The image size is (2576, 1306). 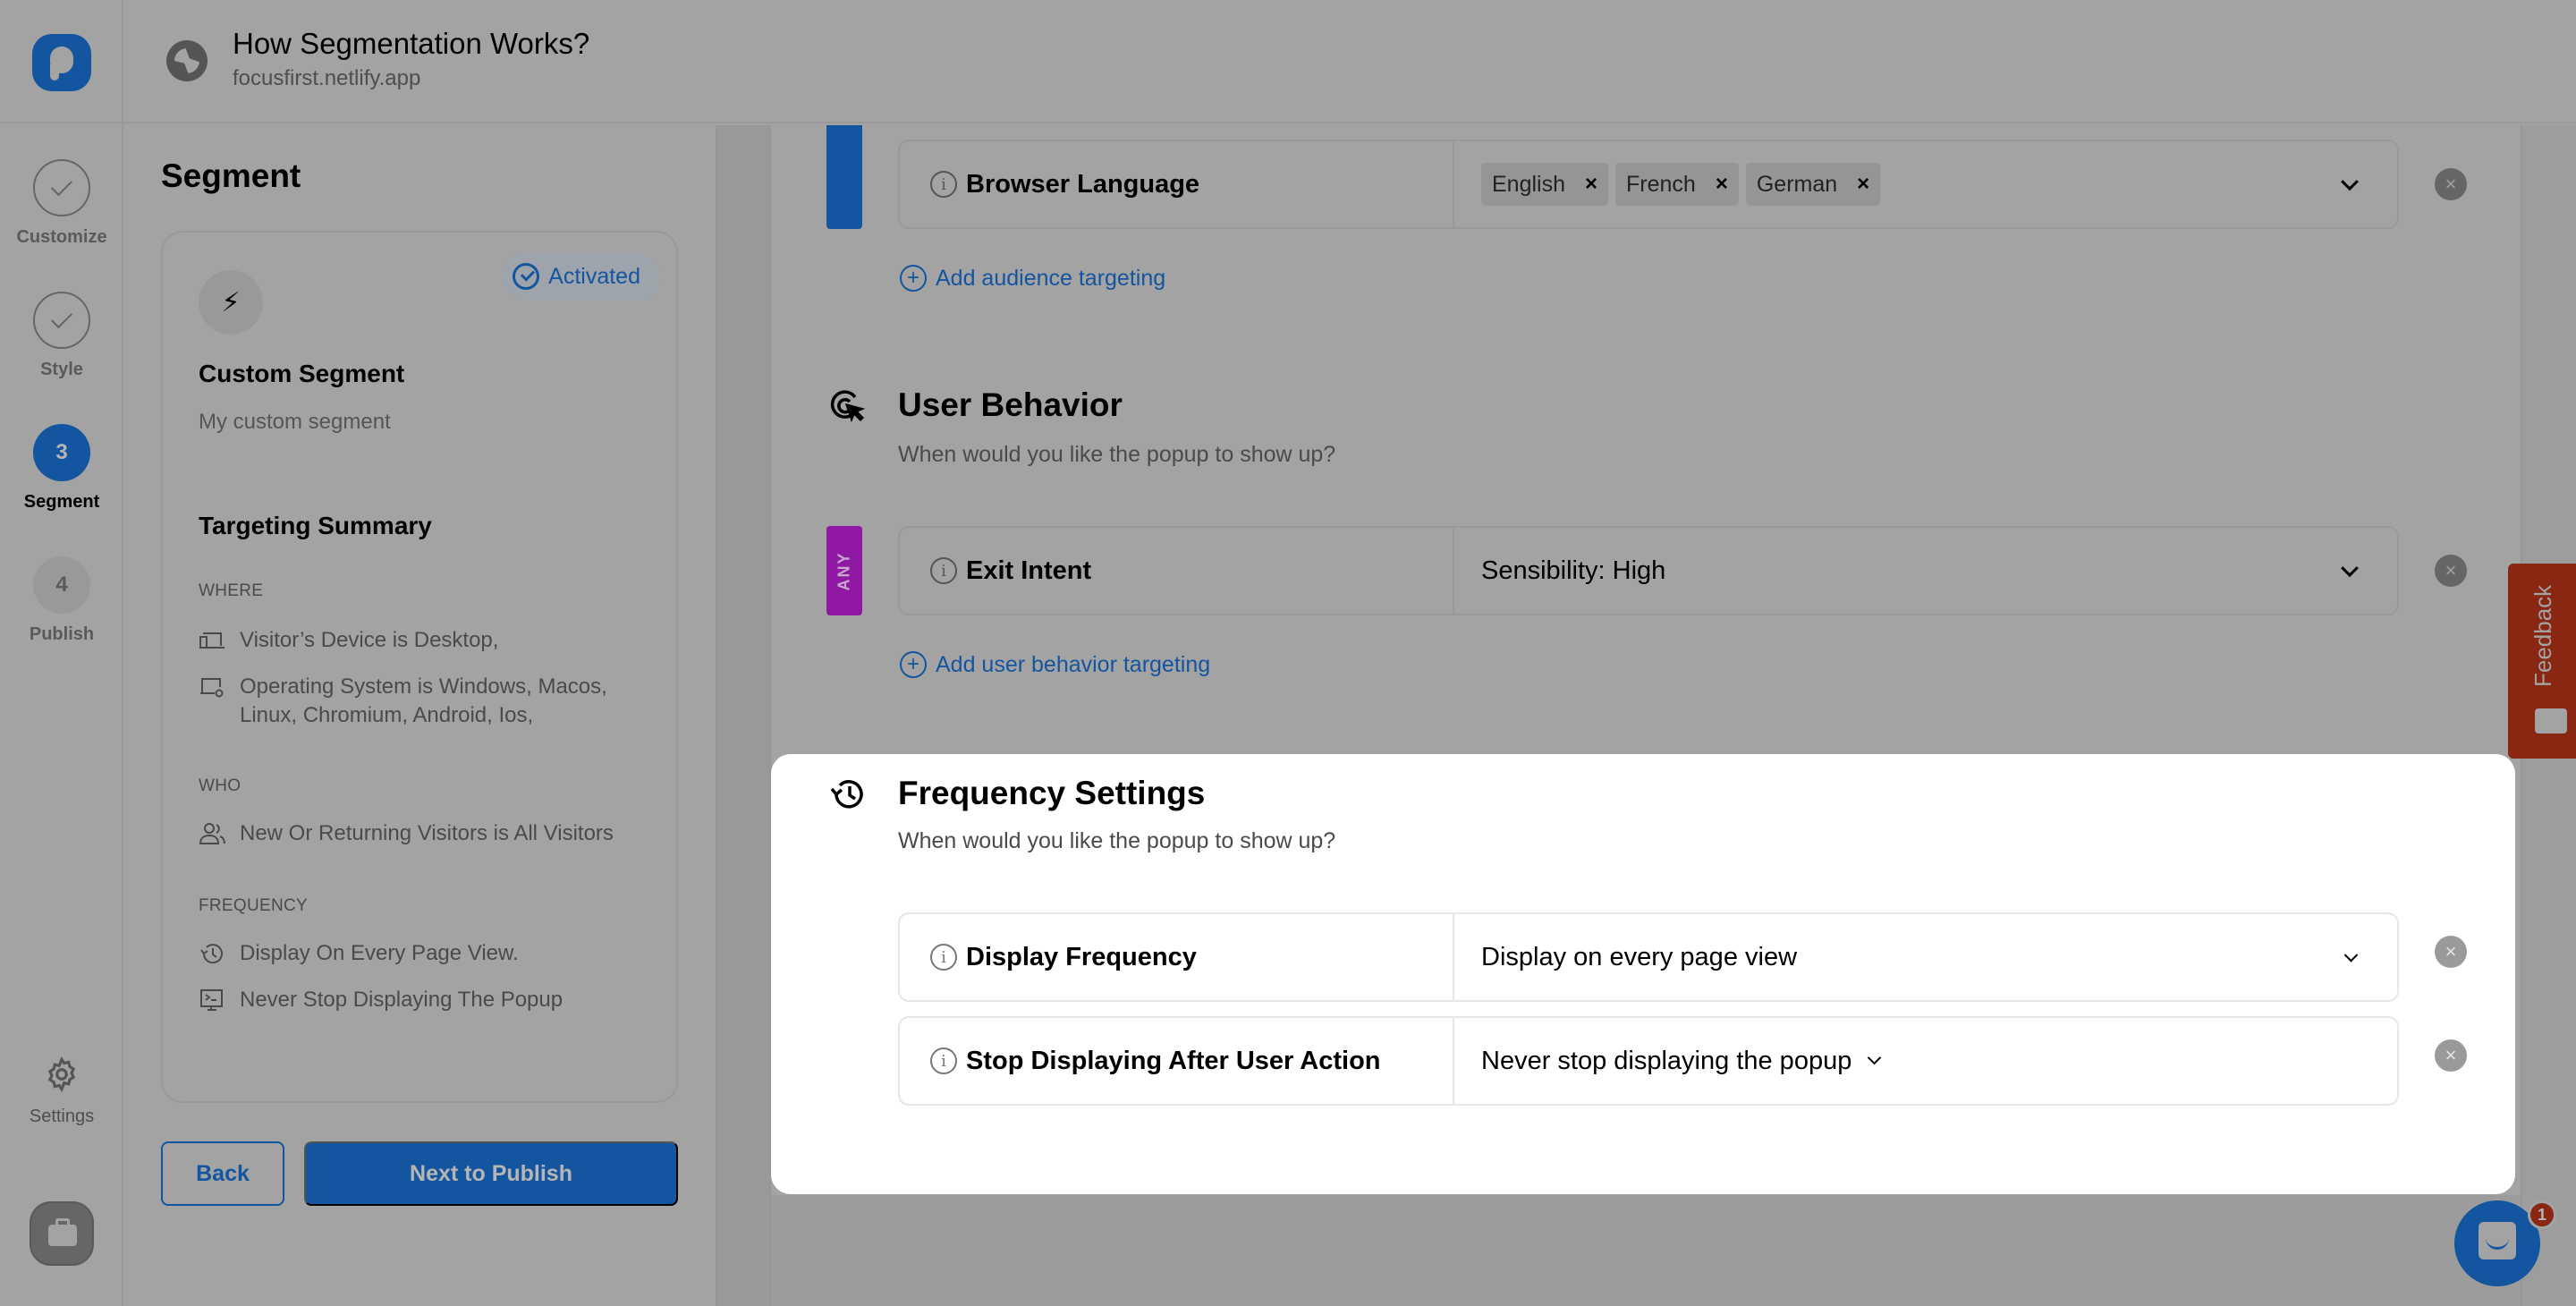 I want to click on check-icon, so click(x=61, y=187).